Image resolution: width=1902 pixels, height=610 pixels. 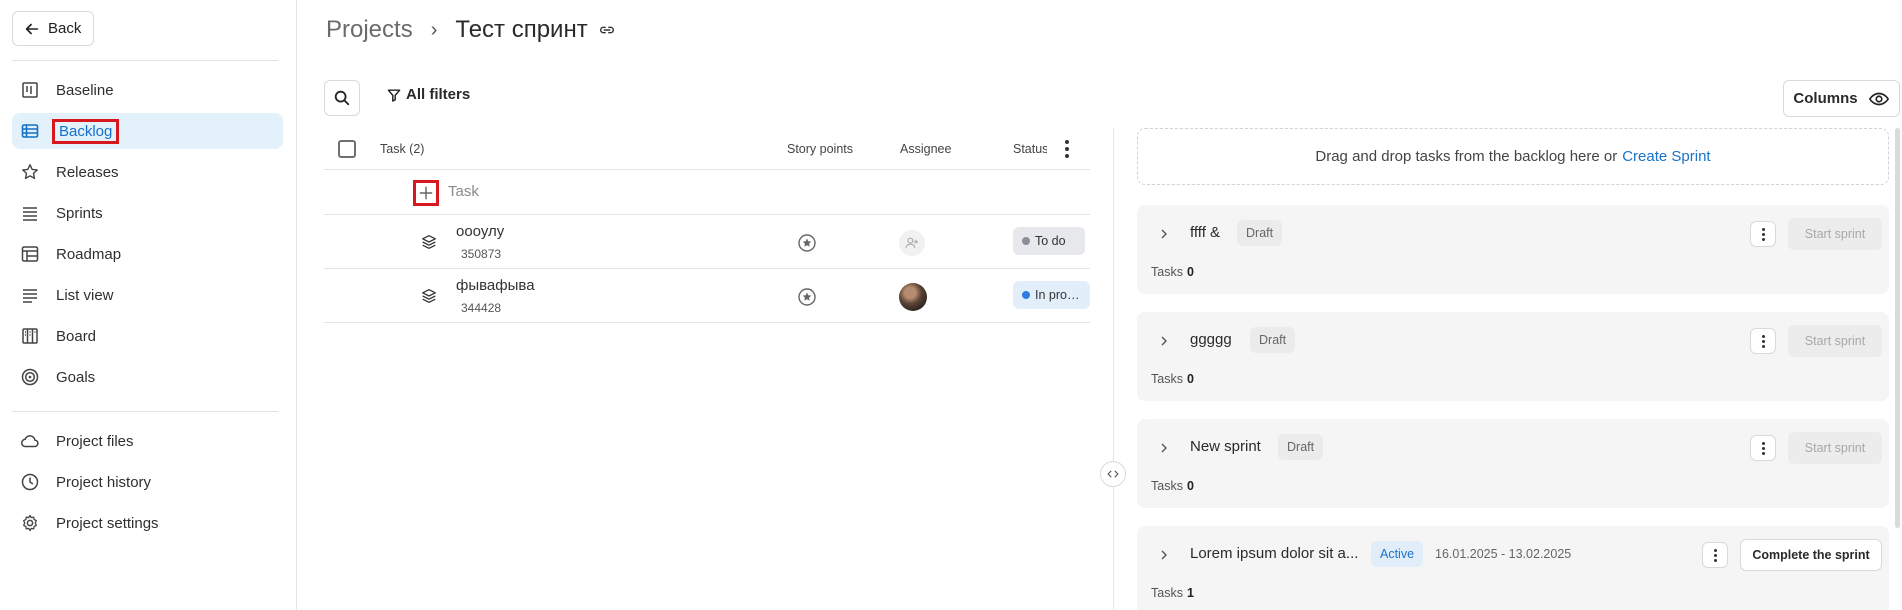 I want to click on tasks-label: Tasks, so click(x=1167, y=486).